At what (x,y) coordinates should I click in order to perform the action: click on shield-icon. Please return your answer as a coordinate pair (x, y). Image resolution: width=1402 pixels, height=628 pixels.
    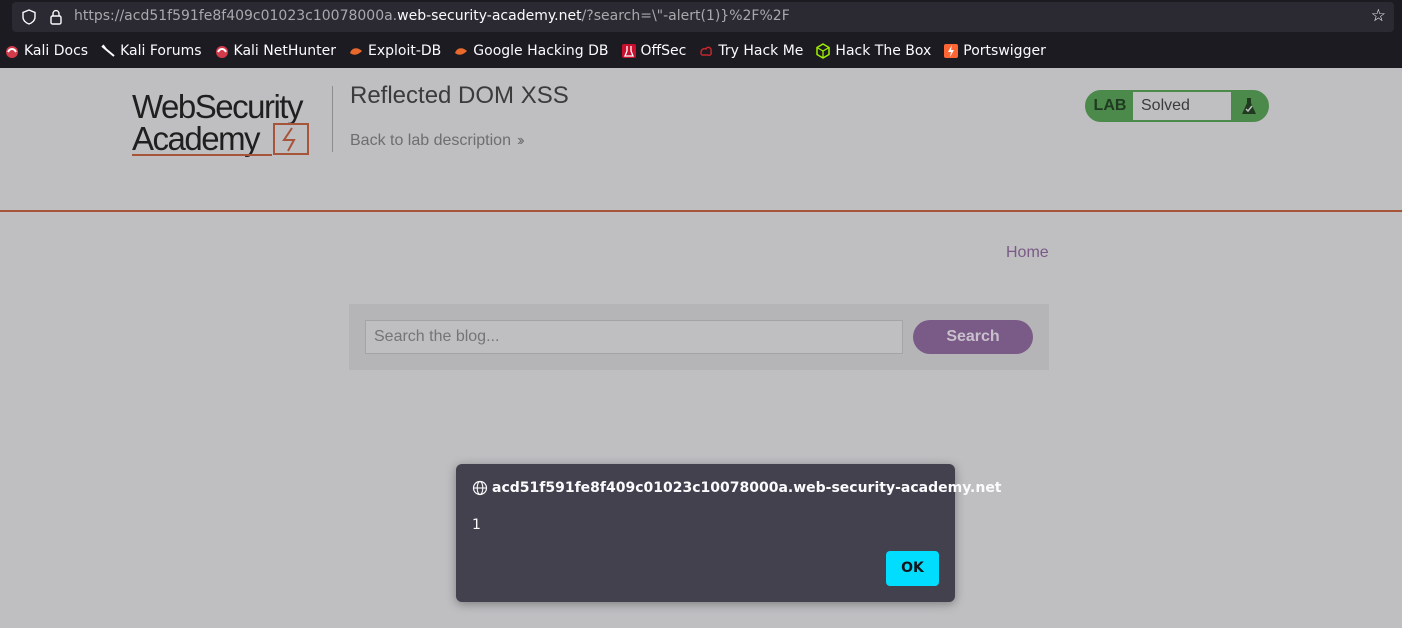
    Looking at the image, I should click on (29, 17).